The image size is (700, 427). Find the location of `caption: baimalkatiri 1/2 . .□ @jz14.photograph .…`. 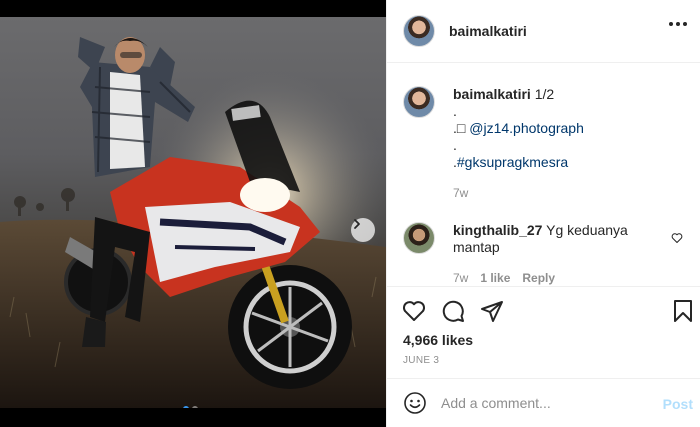

caption: baimalkatiri 1/2 . .□ @jz14.photograph .… is located at coordinates (493, 128).